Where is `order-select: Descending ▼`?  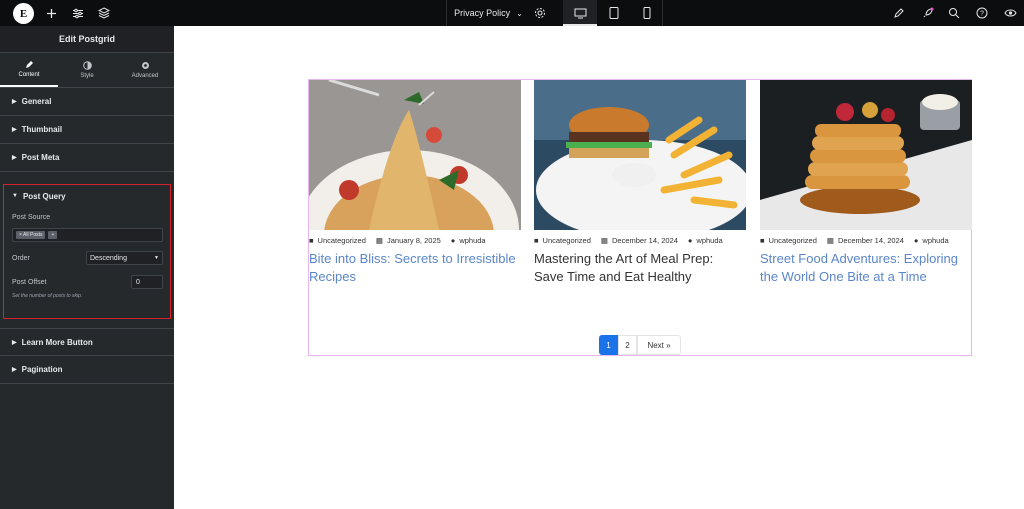
order-select: Descending ▼ is located at coordinates (124, 258).